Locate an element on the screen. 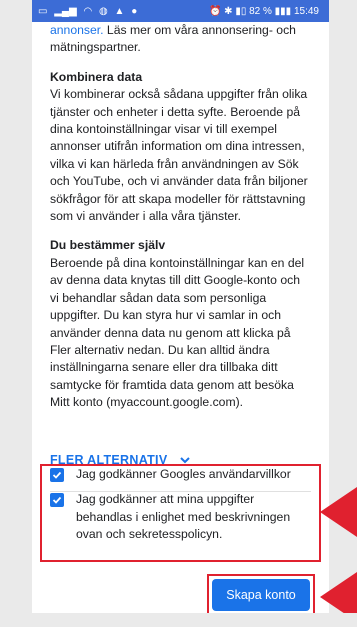 Image resolution: width=357 pixels, height=627 pixels. status-bar: ▭ ▂▄▆ ◠ ◍ ▲ ● ⏰ ✱ ▮▯ 82 % ▮▮▮ 15:49 is located at coordinates (180, 11).